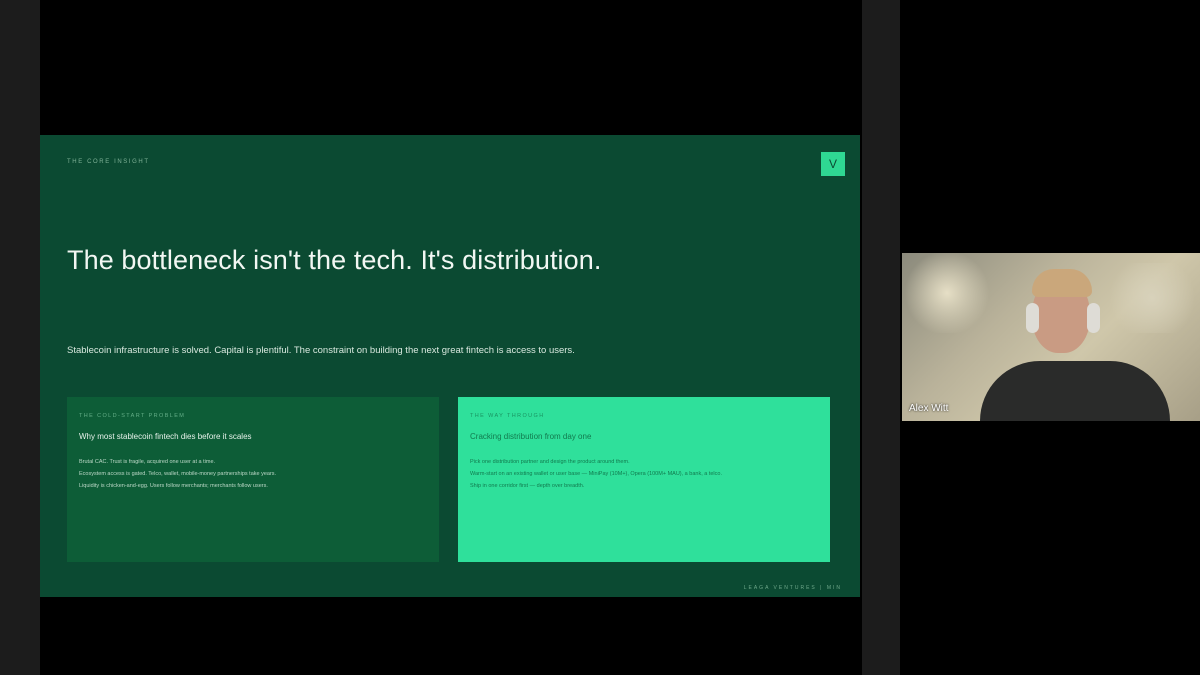  Describe the element at coordinates (20, 337) in the screenshot. I see `left-gutter` at that location.